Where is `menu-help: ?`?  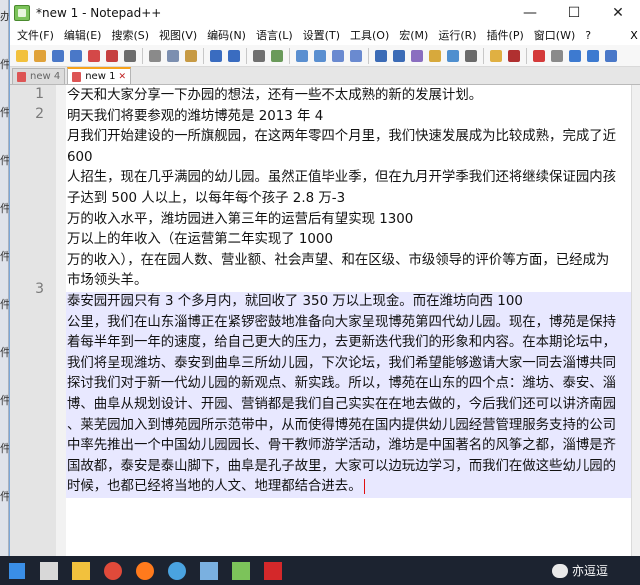 menu-help: ? is located at coordinates (588, 35).